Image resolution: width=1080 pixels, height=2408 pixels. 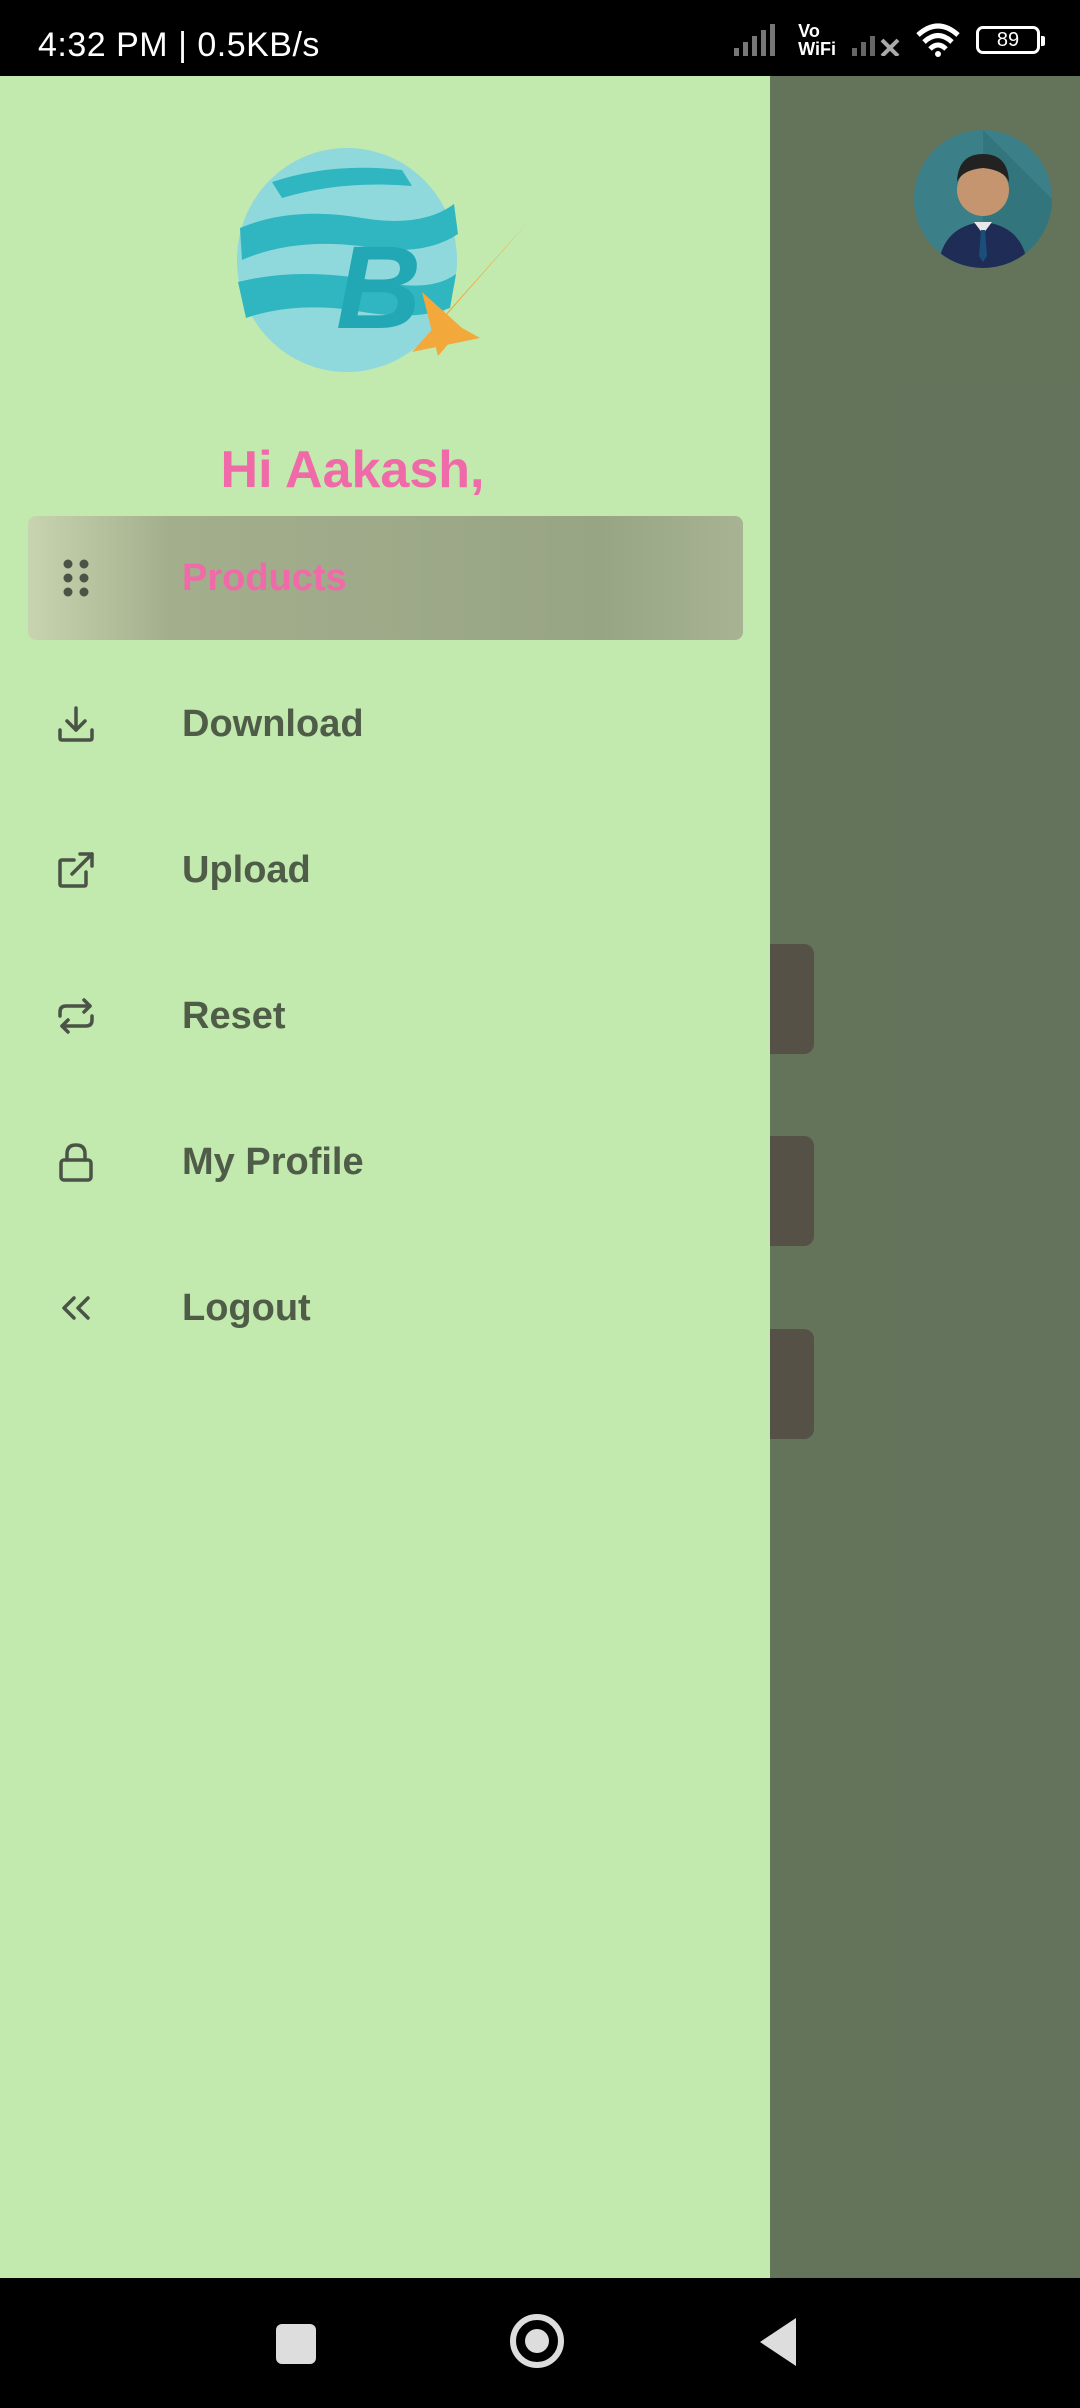 I want to click on menu-item-reset: Reset, so click(x=385, y=1016).